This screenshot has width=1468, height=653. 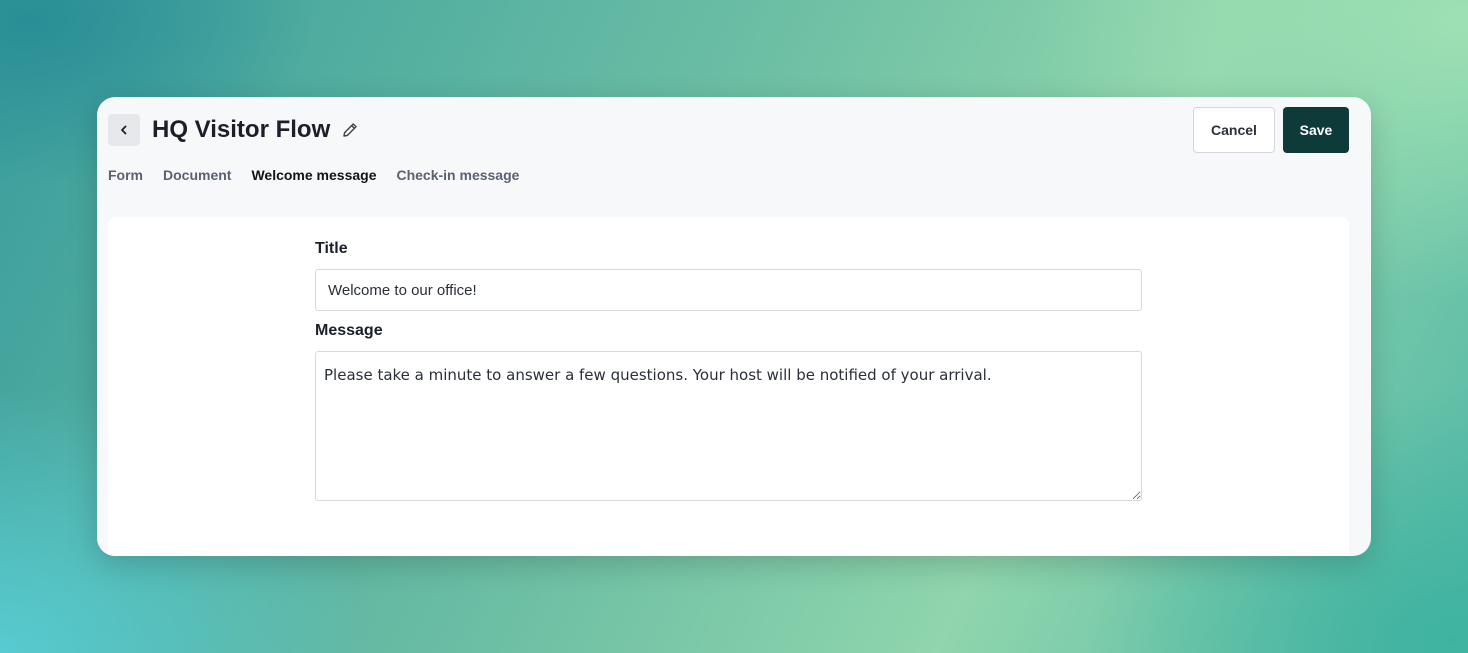 I want to click on chevron-left-icon, so click(x=124, y=130).